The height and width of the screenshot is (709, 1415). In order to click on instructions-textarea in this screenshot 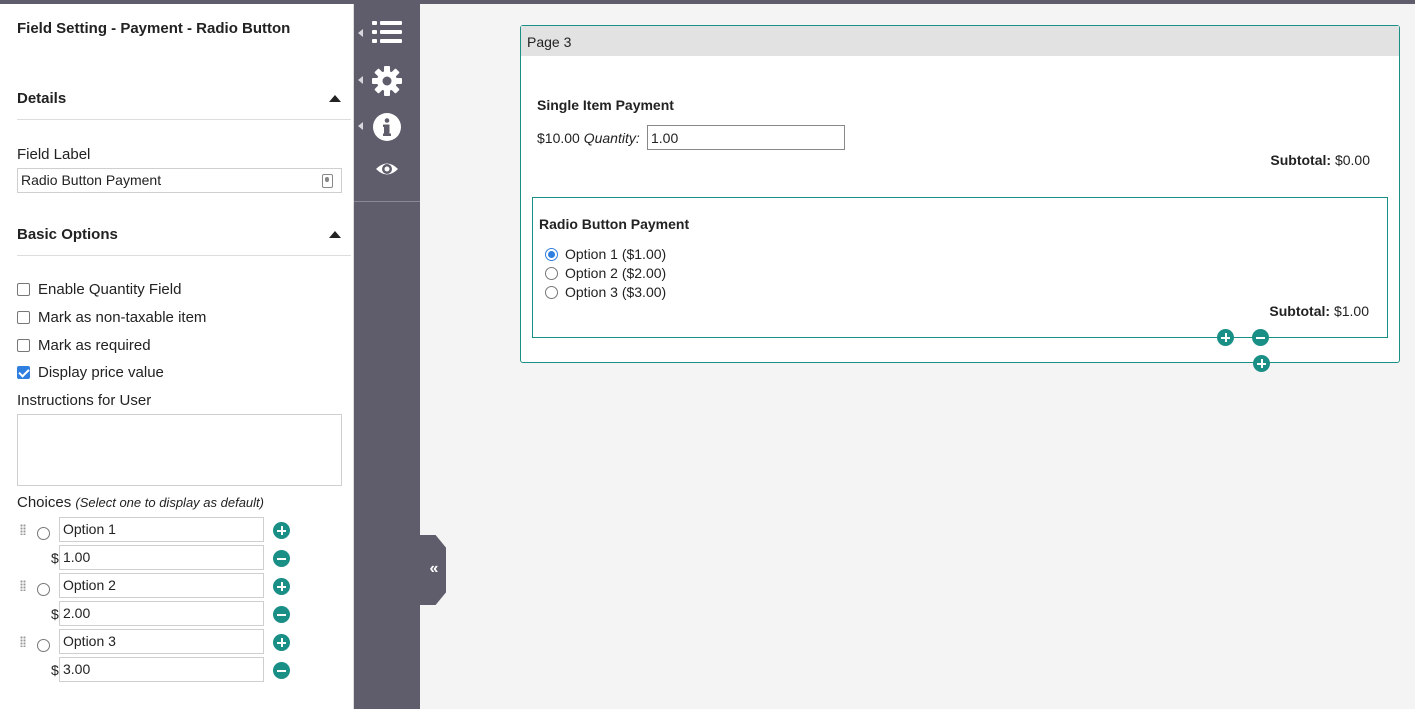, I will do `click(179, 450)`.